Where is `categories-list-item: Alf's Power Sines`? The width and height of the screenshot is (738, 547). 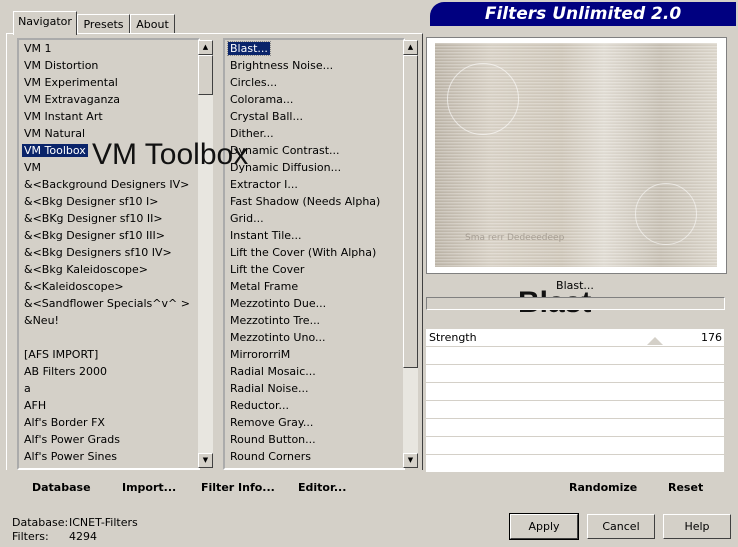
categories-list-item: Alf's Power Sines is located at coordinates (108, 456).